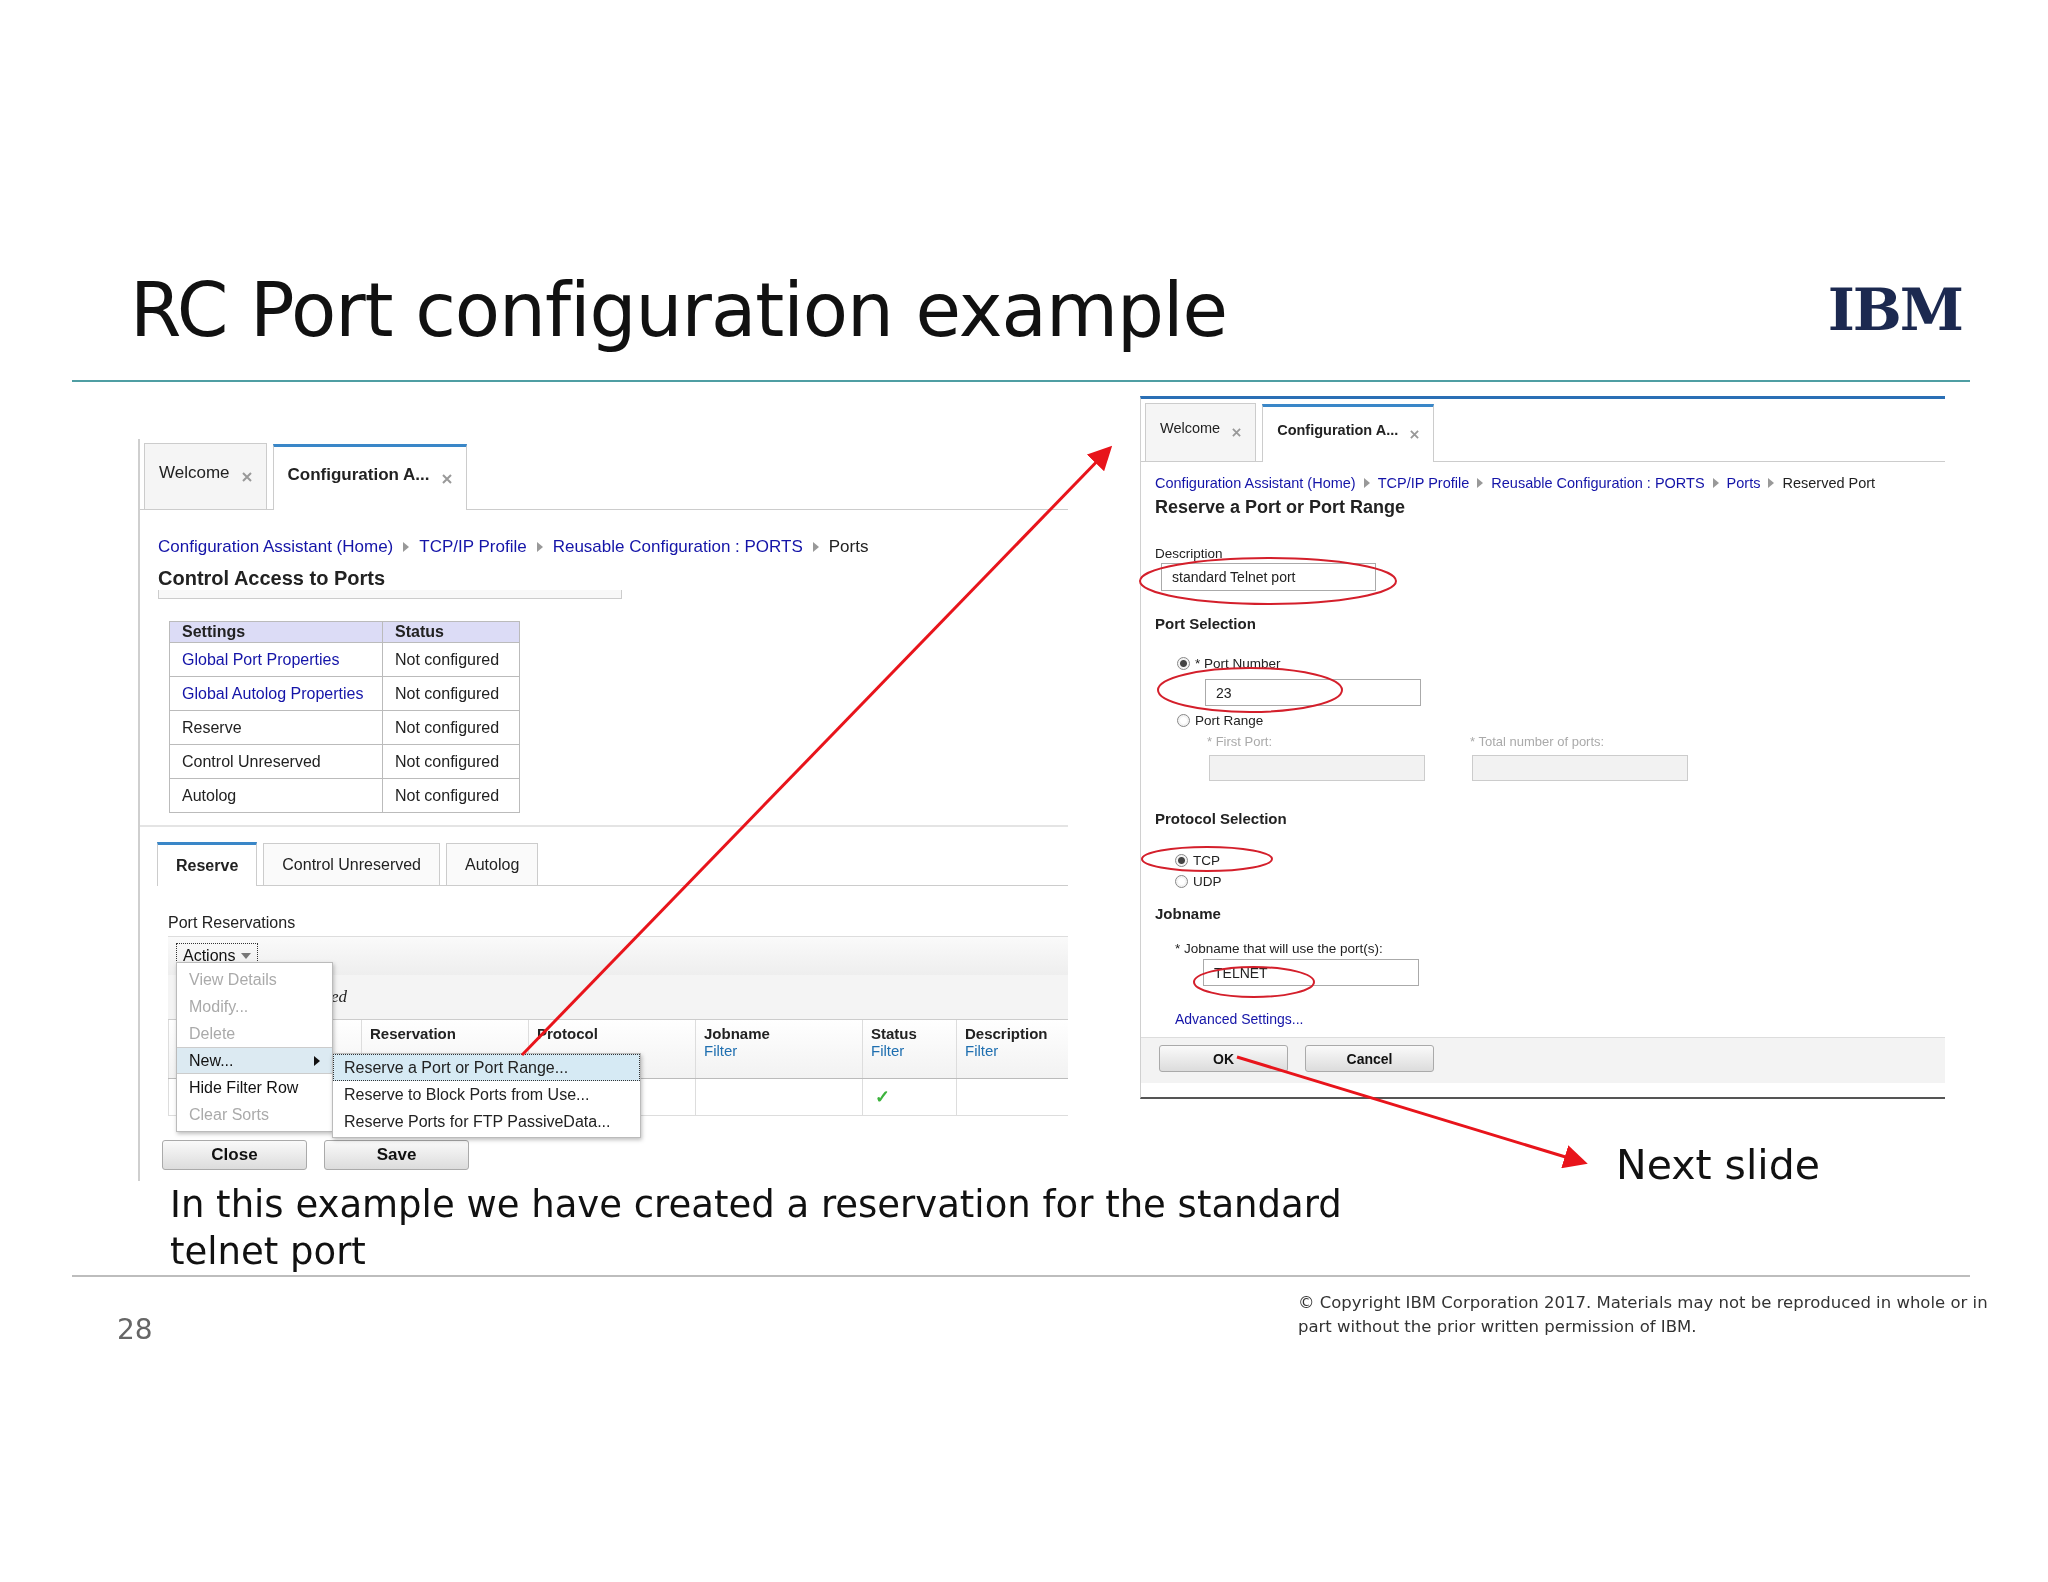 This screenshot has width=2048, height=1582. What do you see at coordinates (1223, 1058) in the screenshot?
I see `ok-button: OK` at bounding box center [1223, 1058].